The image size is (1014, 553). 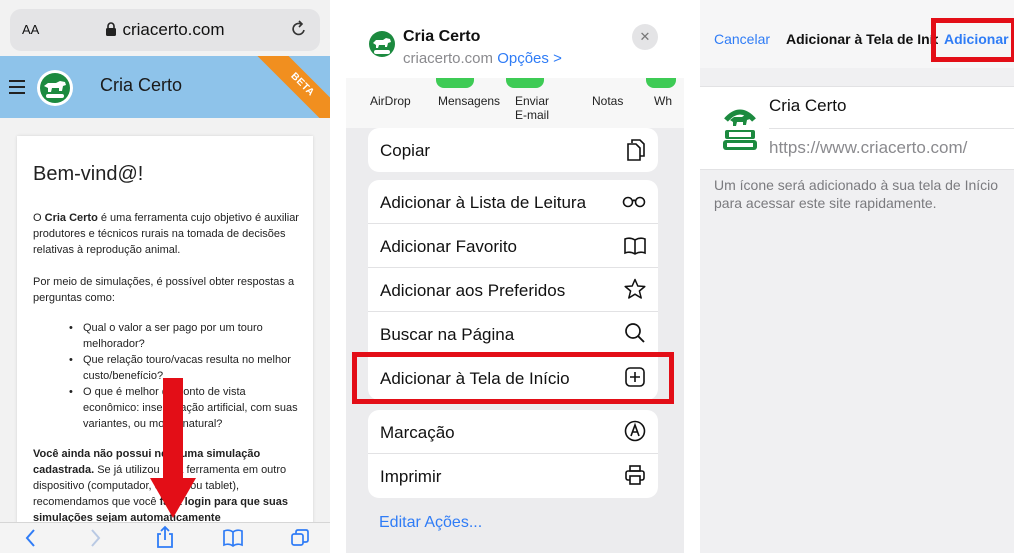 I want to click on action-label: Adicionar Favorito, so click(x=449, y=246).